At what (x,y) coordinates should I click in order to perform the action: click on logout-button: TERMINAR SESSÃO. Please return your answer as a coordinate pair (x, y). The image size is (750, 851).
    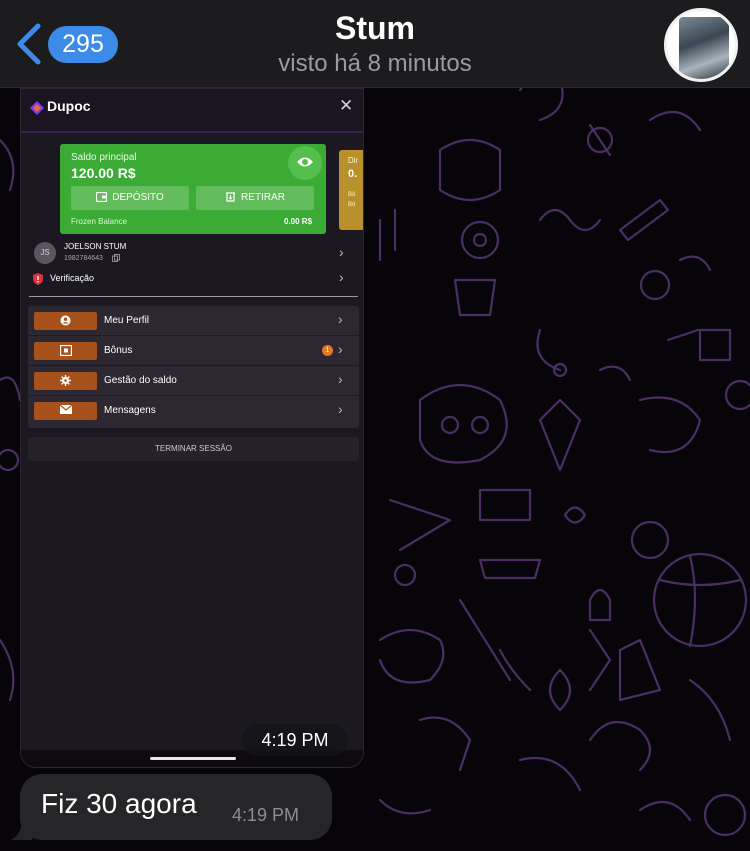
    Looking at the image, I should click on (193, 449).